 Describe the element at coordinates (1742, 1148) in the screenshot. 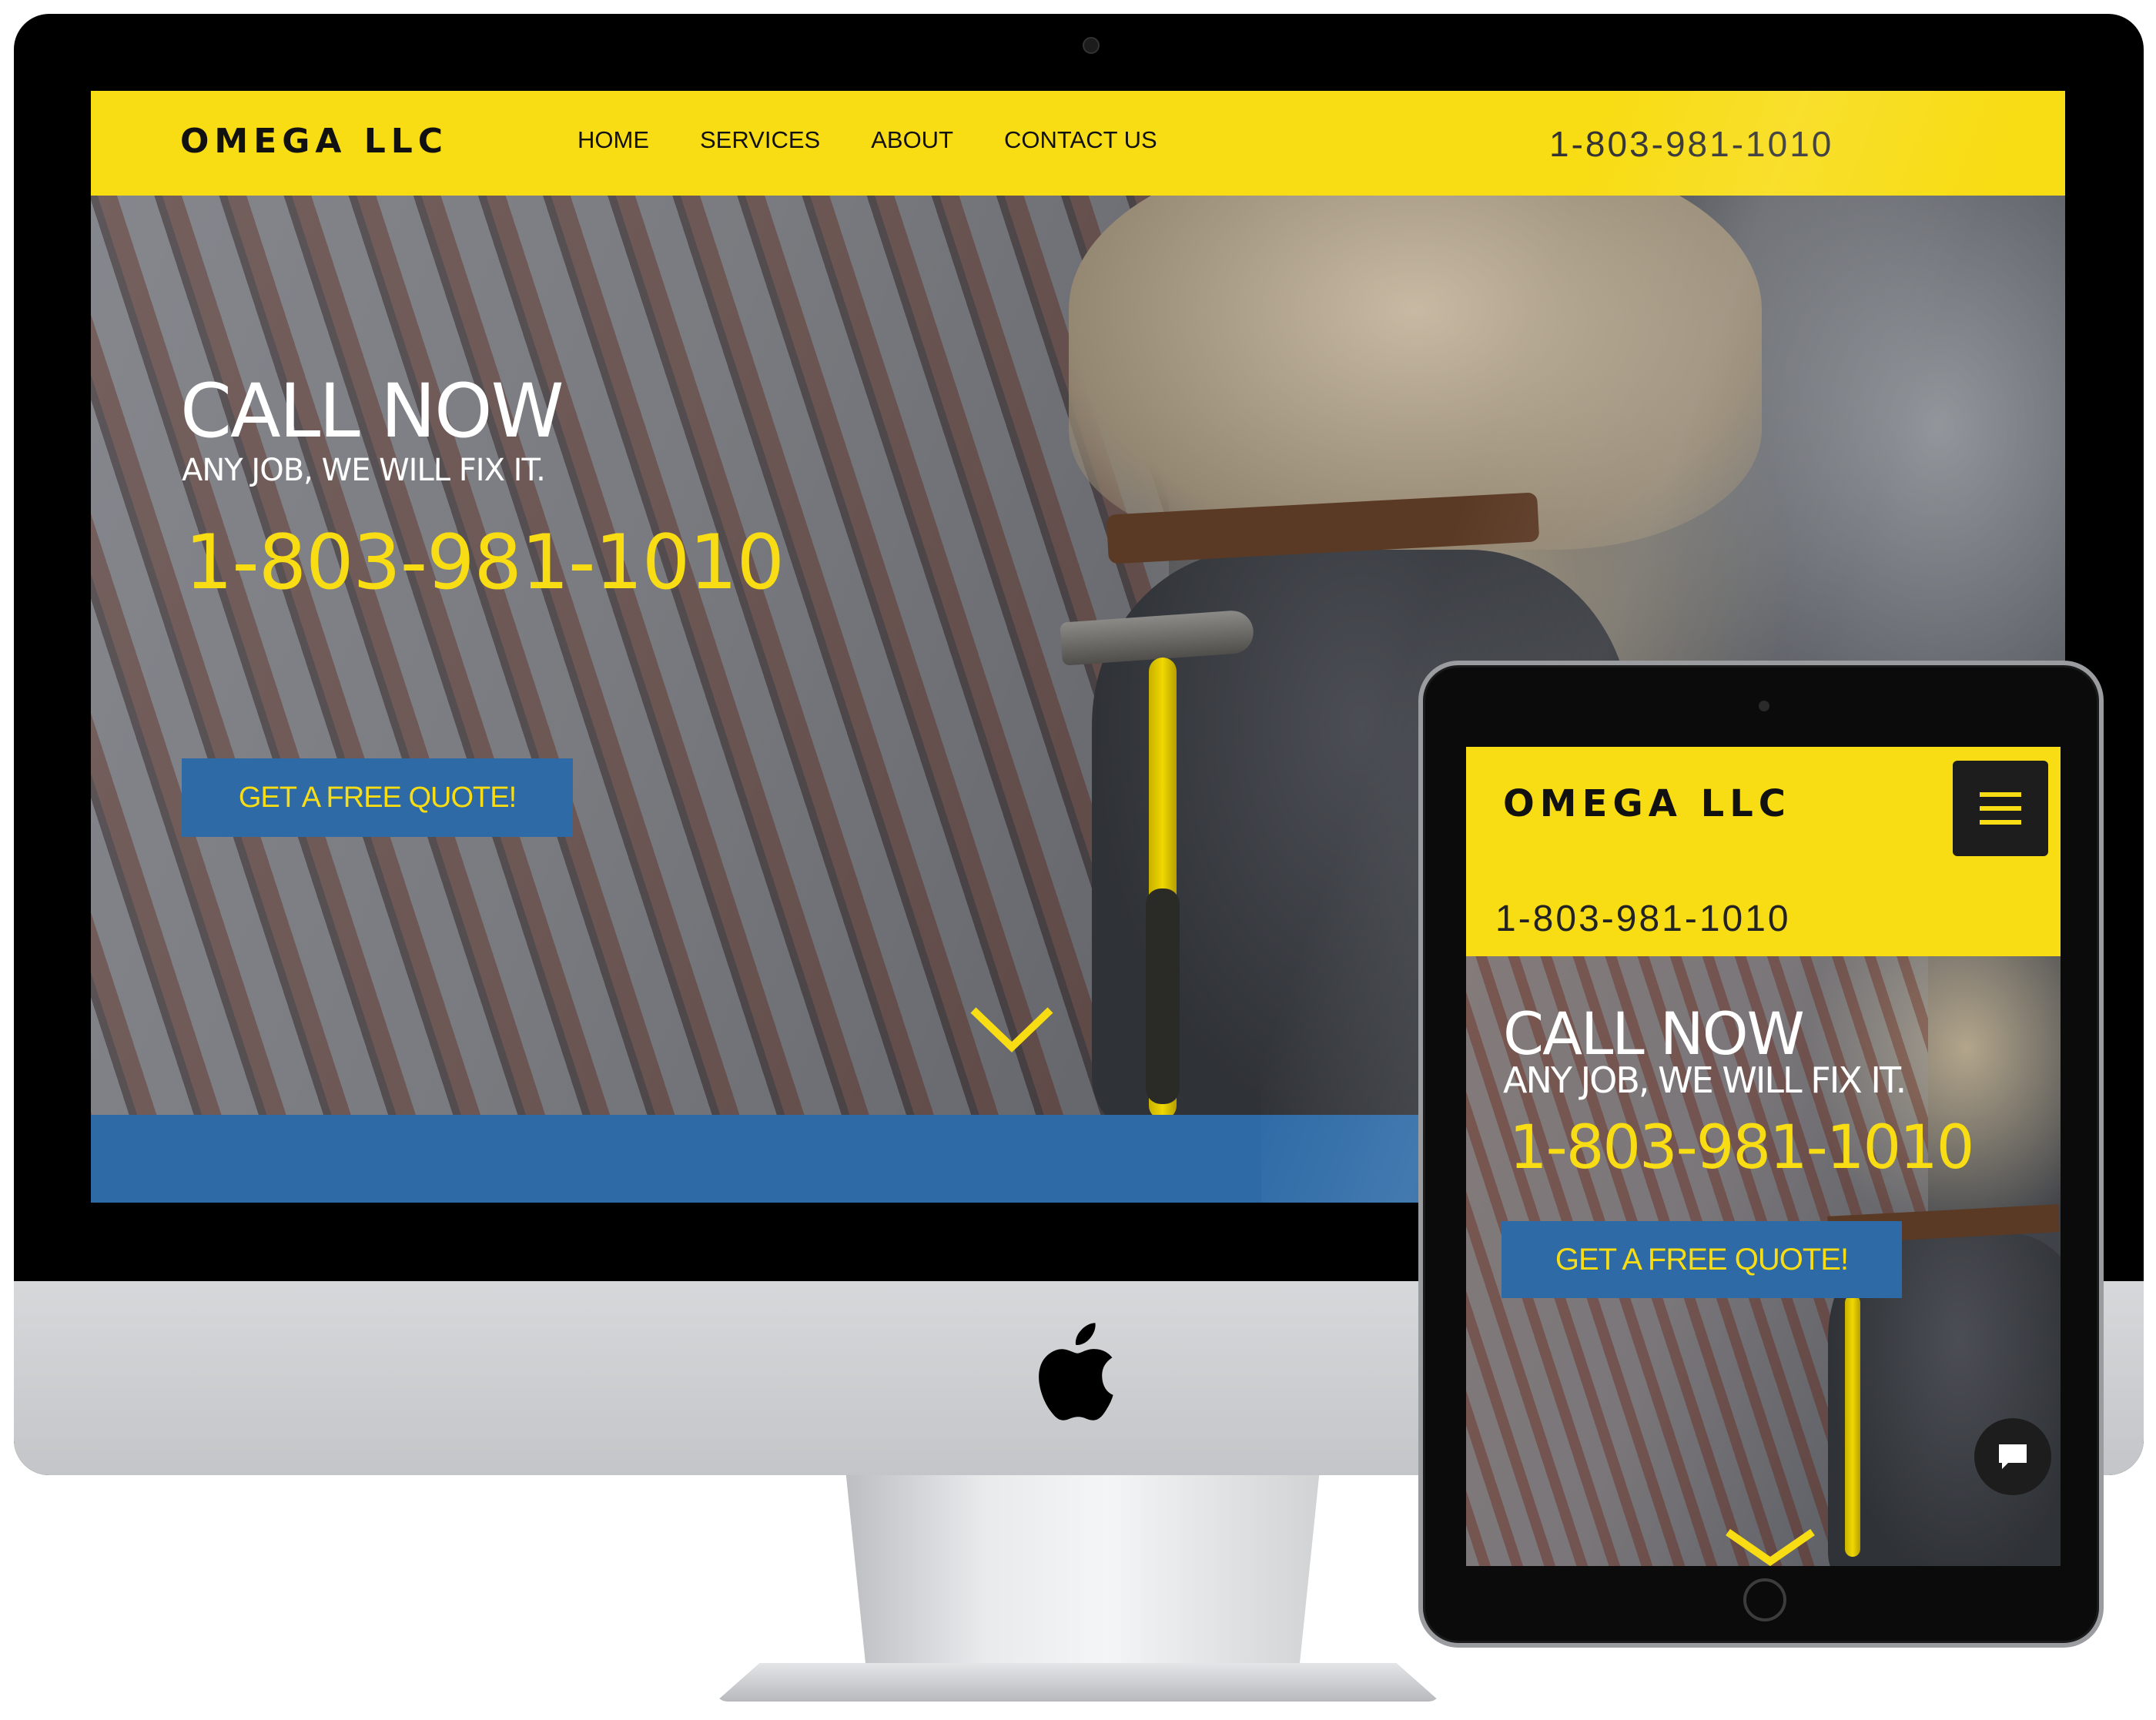

I see `tablet-hero-phone-number: 1-803-981-1010` at that location.